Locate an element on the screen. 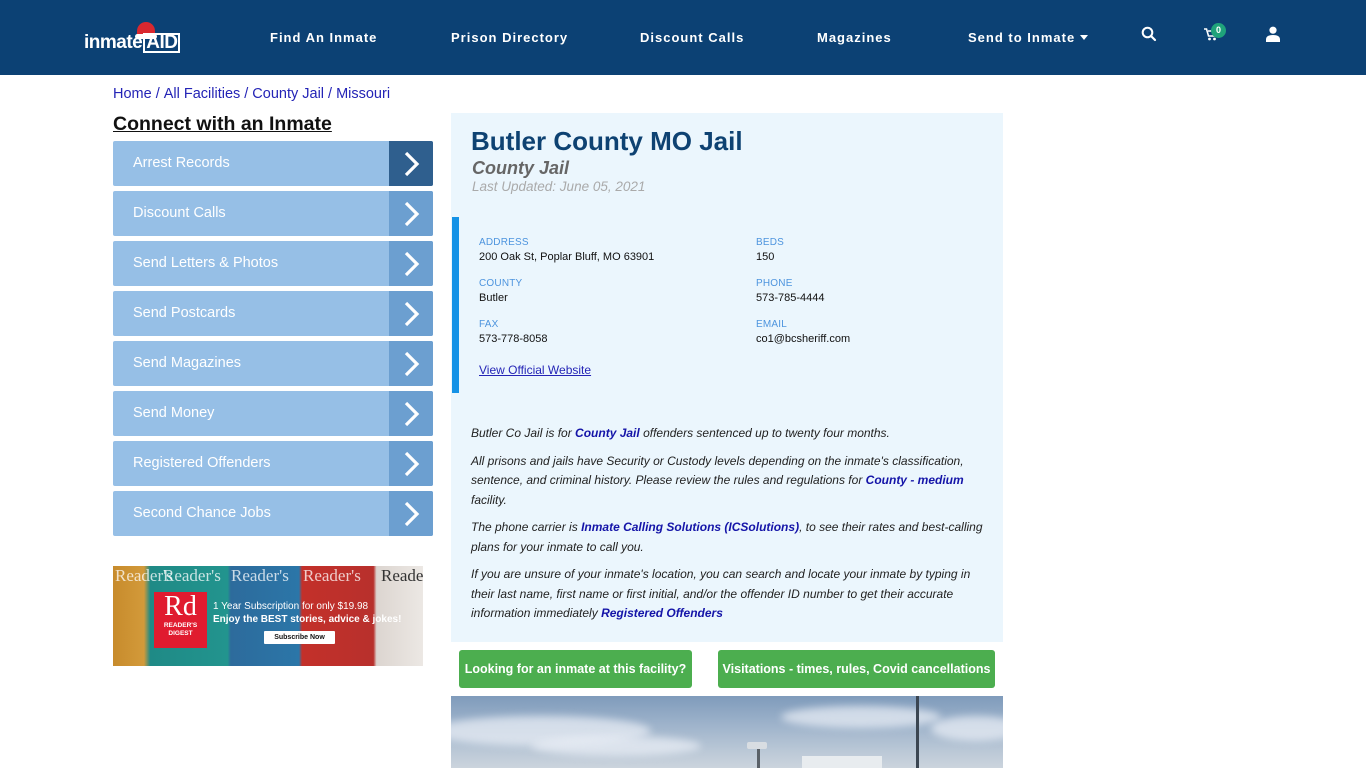 The image size is (1366, 768). text: The phone carrier is is located at coordinates (526, 527).